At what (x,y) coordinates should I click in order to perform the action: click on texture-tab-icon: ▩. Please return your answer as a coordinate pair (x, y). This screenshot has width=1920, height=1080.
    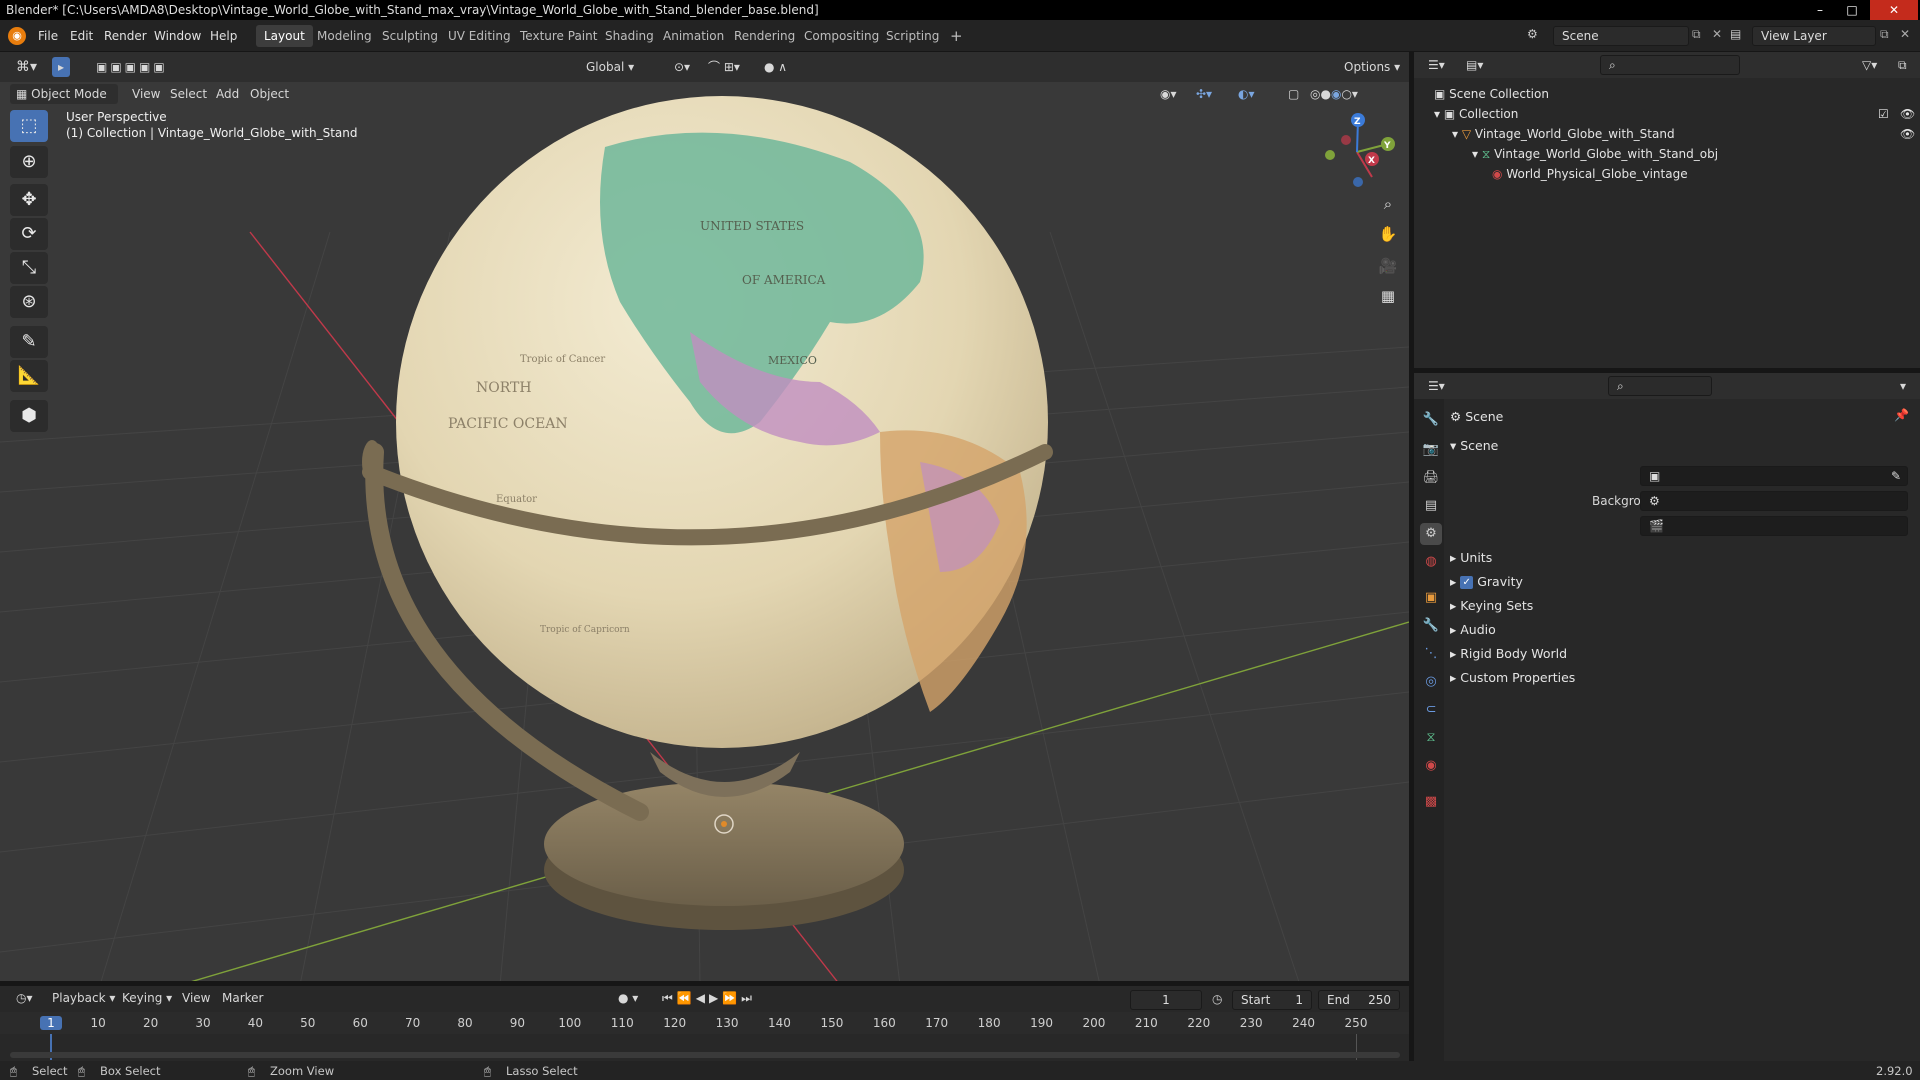
    Looking at the image, I should click on (1431, 802).